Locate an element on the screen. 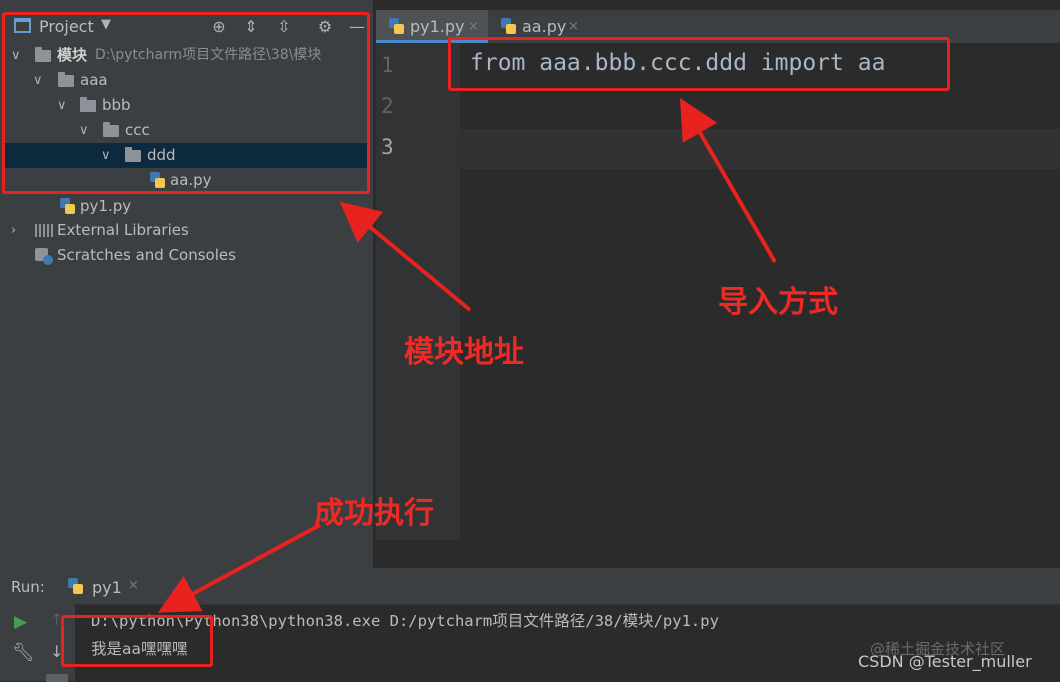 The height and width of the screenshot is (682, 1060). arrow-to-code is located at coordinates (728, 181).